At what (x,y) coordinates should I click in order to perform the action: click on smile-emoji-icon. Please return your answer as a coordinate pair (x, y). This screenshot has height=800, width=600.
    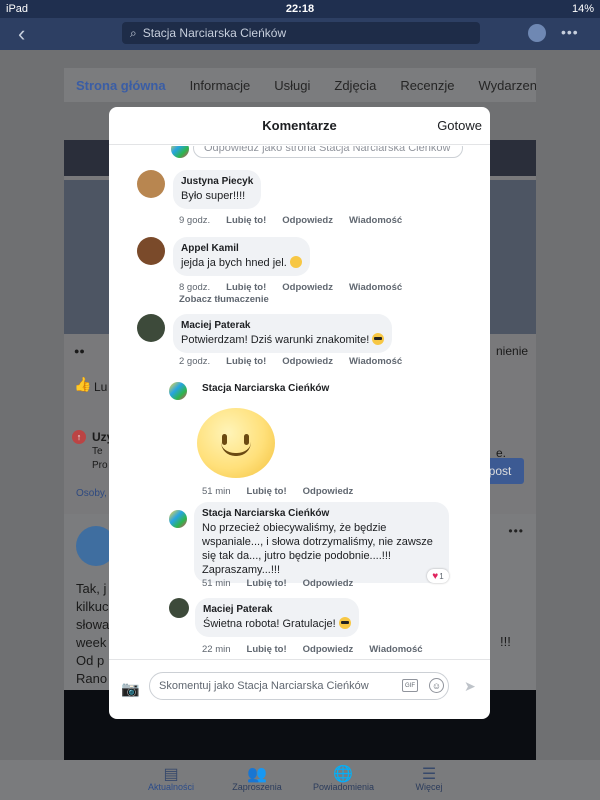
    Looking at the image, I should click on (295, 262).